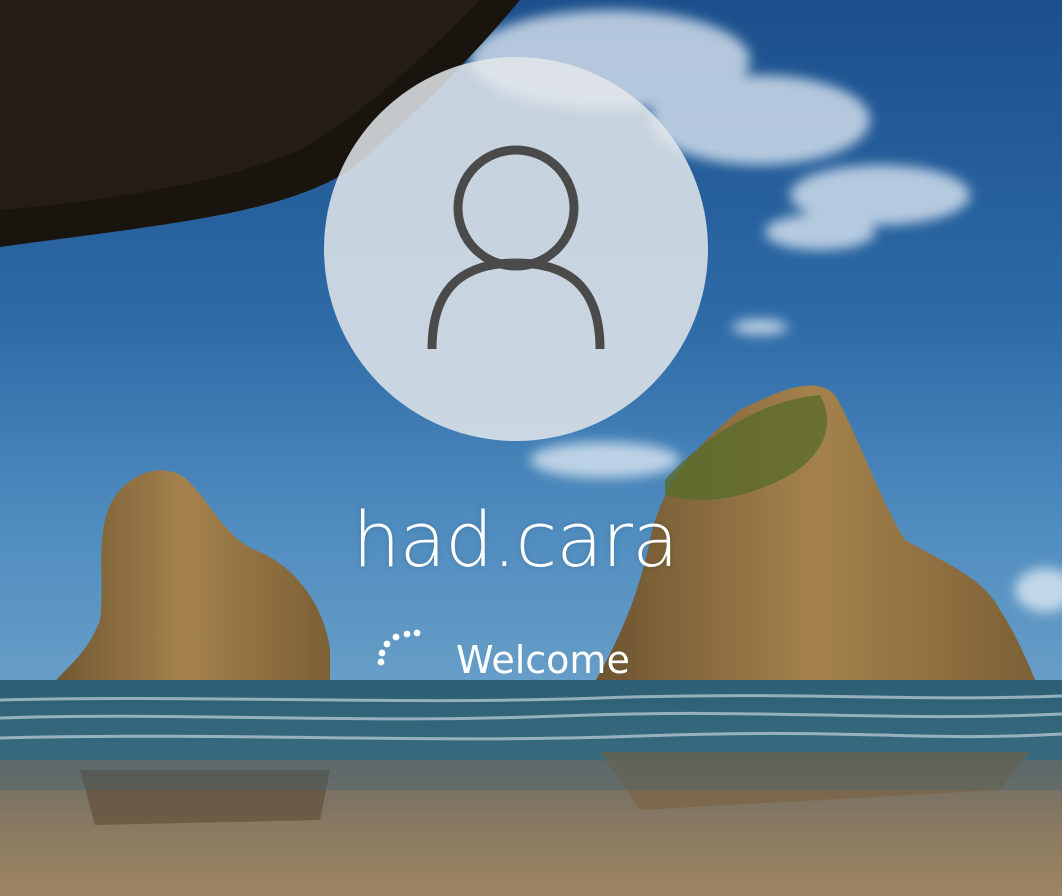 This screenshot has height=896, width=1062. Describe the element at coordinates (399, 647) in the screenshot. I see `loading-spinner-icon` at that location.